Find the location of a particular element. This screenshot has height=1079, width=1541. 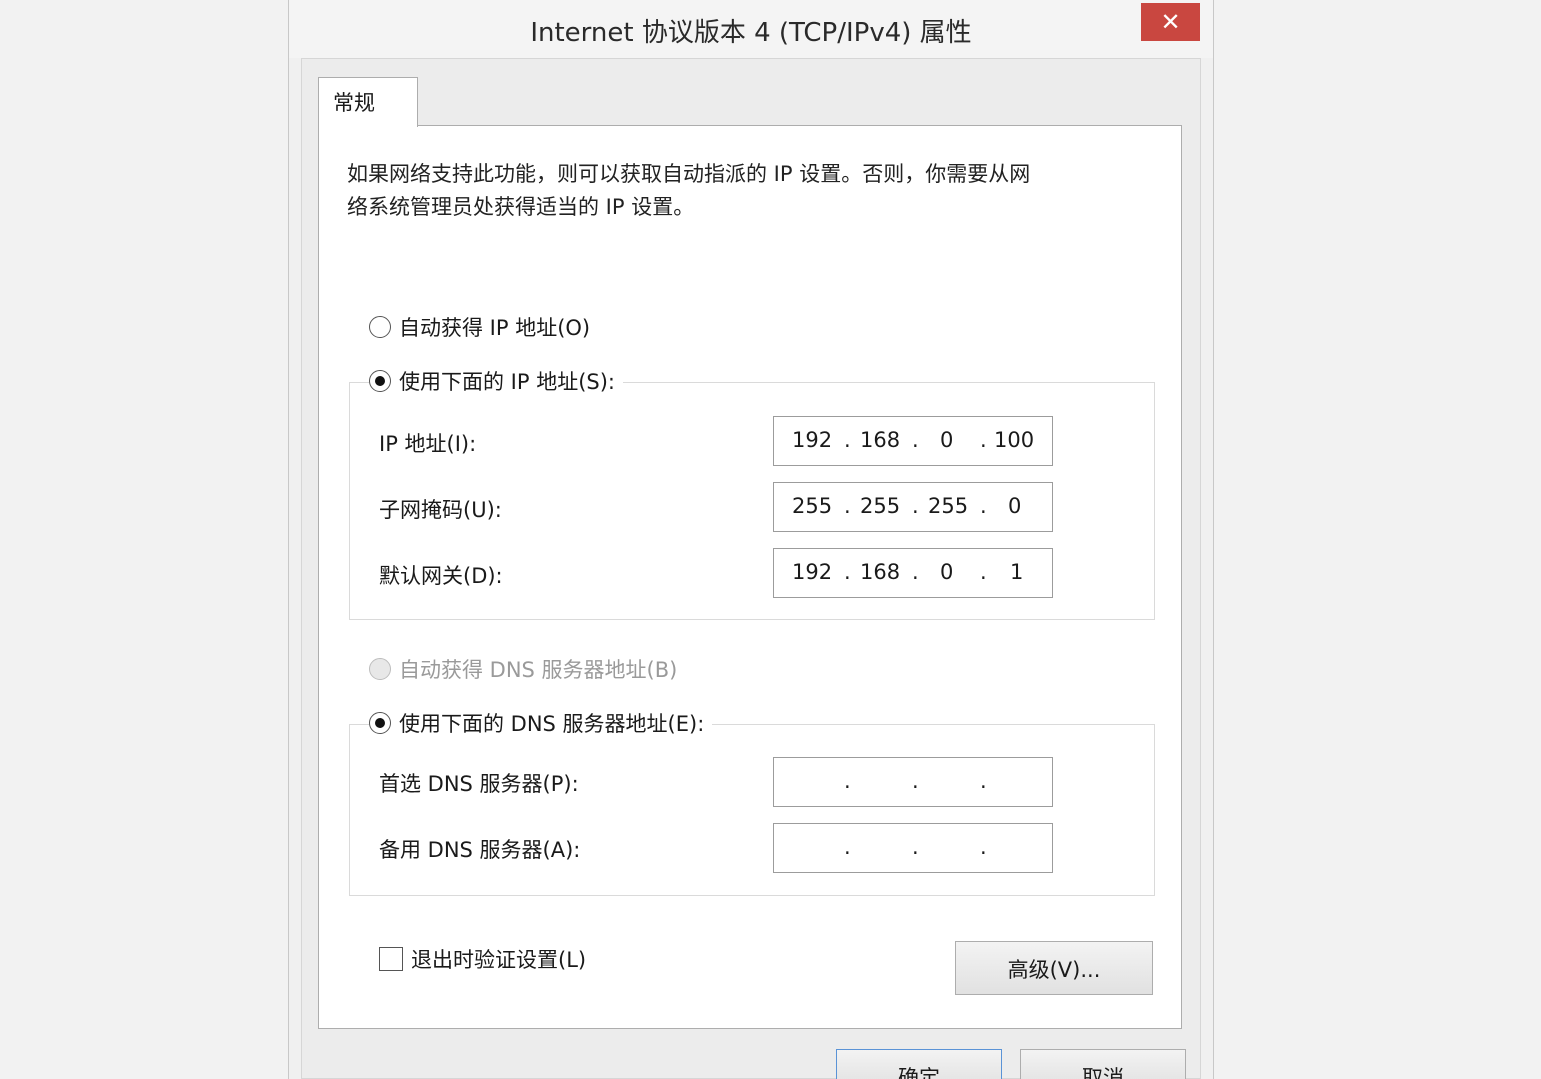

ip-octet-2: 168 is located at coordinates (880, 440).